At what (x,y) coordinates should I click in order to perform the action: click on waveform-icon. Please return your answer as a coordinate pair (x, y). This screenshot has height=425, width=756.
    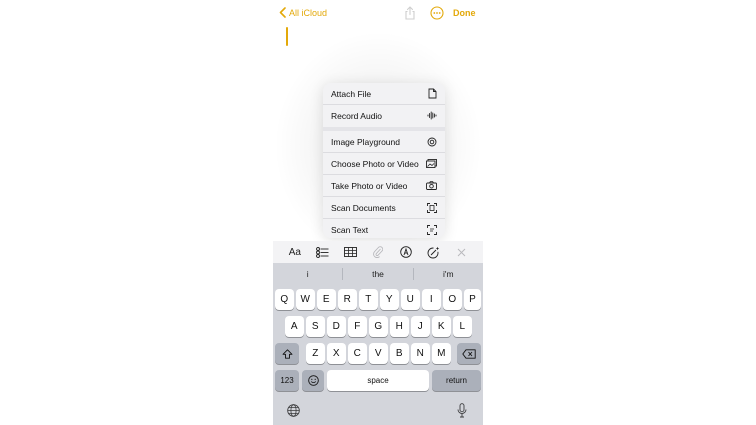
    Looking at the image, I should click on (432, 115).